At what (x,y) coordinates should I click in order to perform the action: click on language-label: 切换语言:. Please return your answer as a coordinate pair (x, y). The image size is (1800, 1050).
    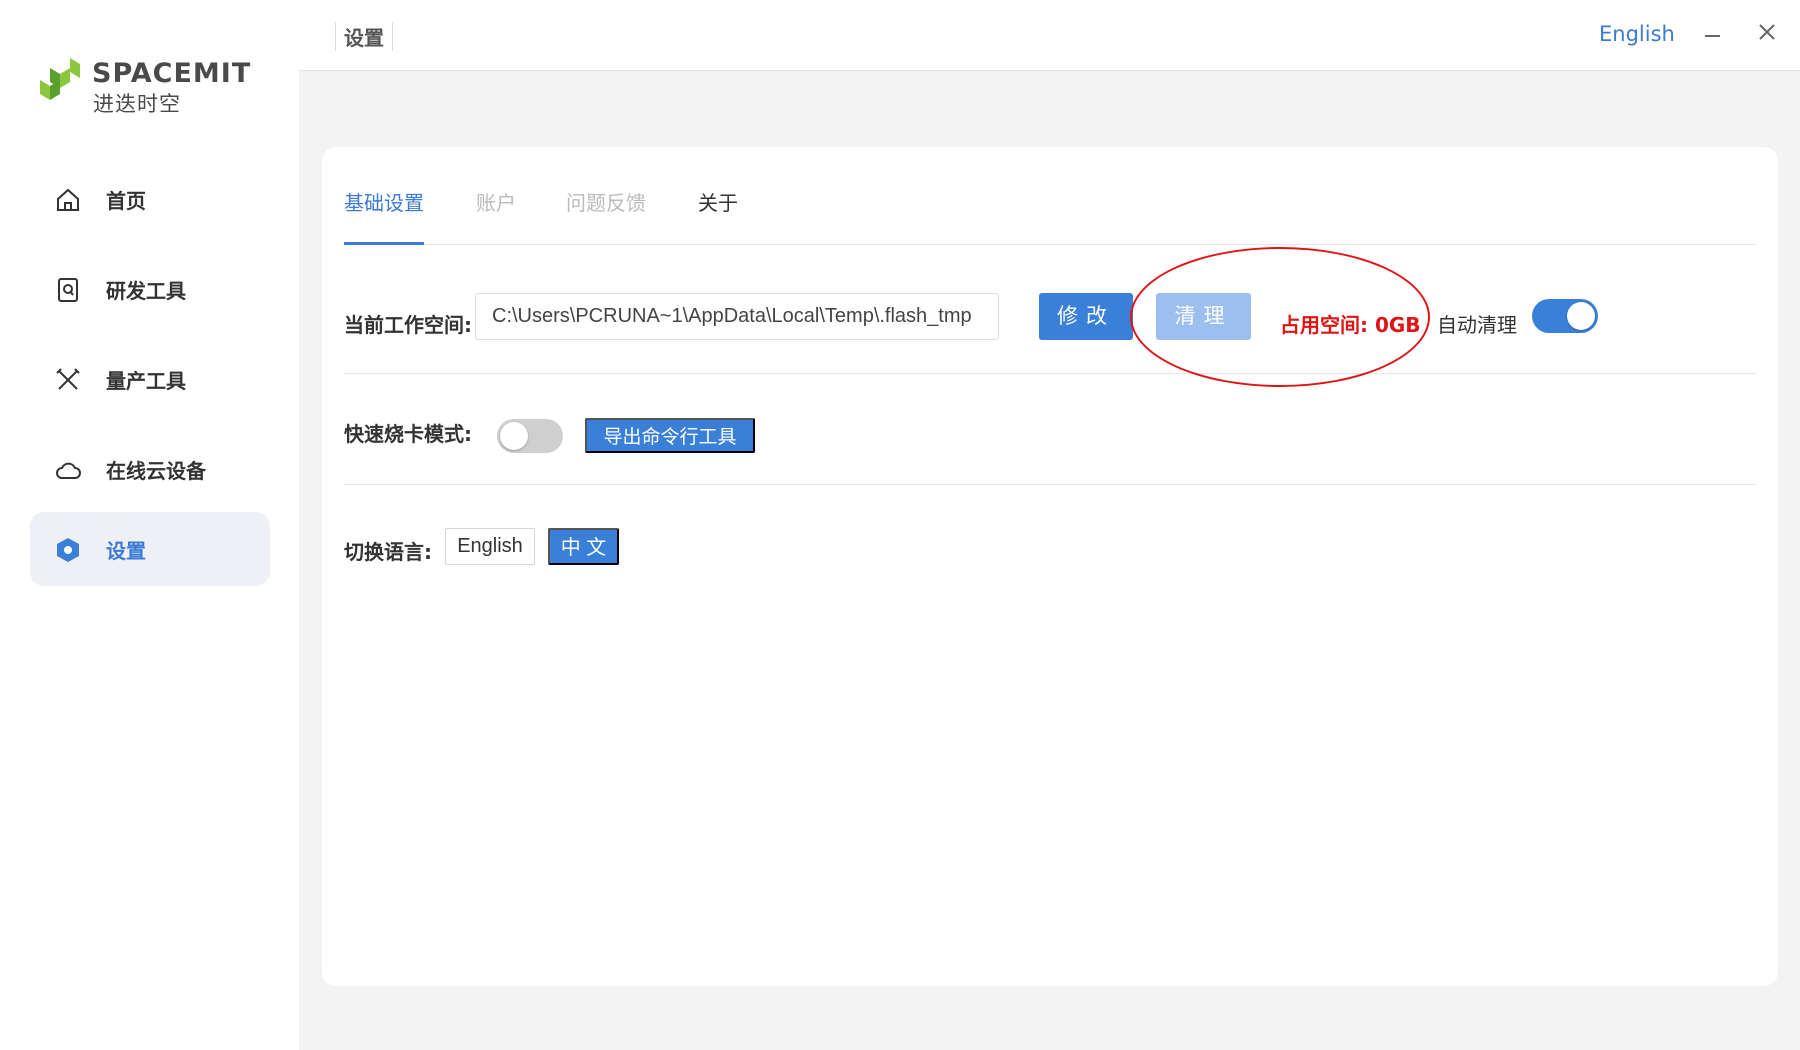
    Looking at the image, I should click on (388, 552).